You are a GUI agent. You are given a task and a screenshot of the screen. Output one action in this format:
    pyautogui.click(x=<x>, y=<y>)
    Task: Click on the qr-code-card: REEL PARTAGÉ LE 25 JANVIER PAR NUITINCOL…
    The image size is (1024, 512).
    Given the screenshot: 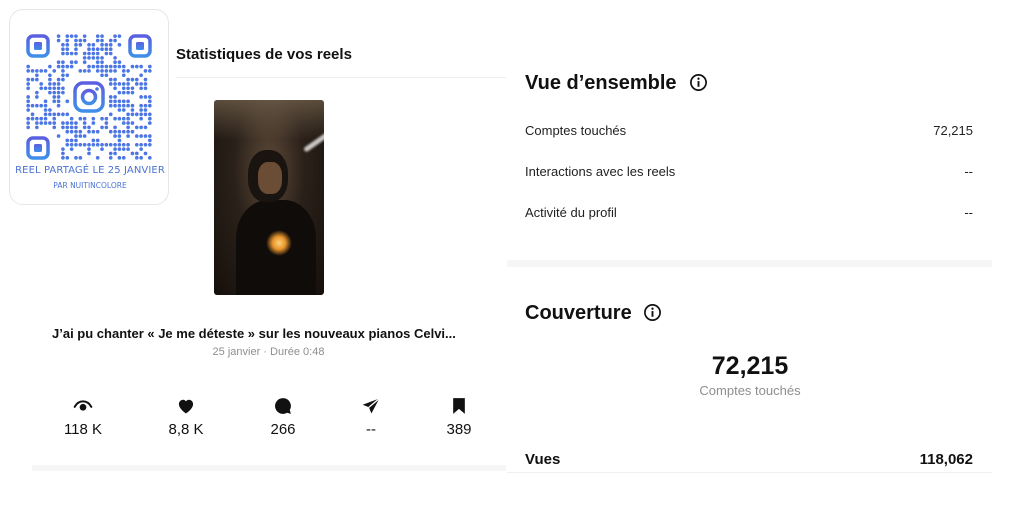 What is the action you would take?
    pyautogui.click(x=89, y=107)
    